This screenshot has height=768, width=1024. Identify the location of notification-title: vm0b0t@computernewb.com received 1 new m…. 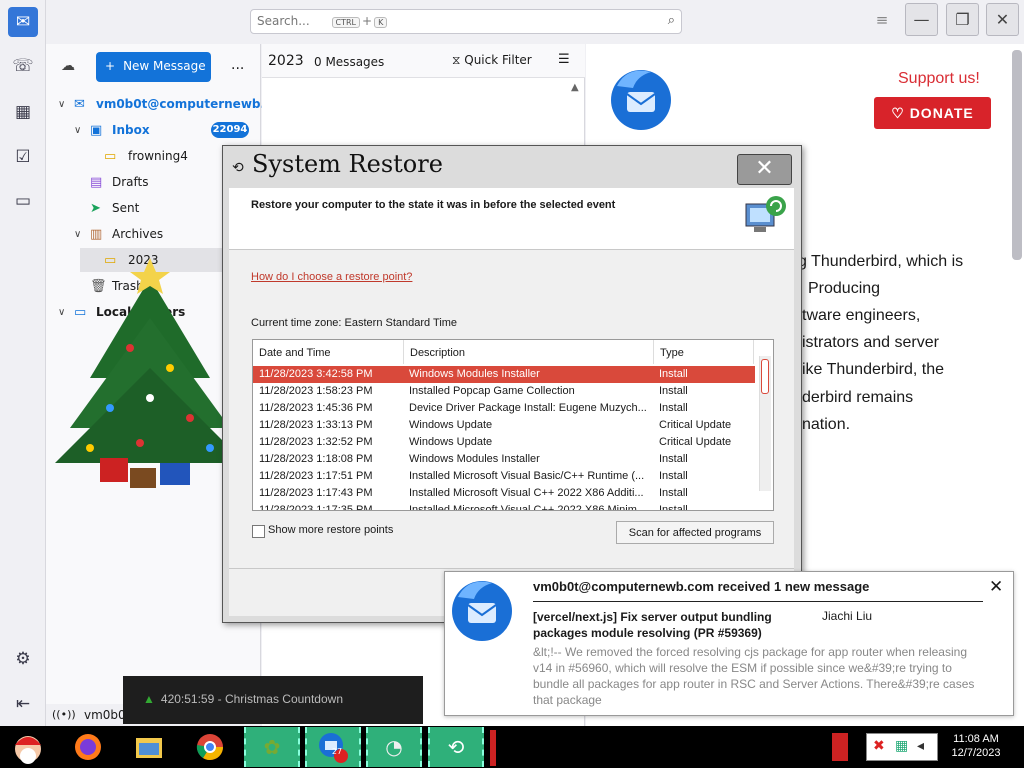
(701, 586).